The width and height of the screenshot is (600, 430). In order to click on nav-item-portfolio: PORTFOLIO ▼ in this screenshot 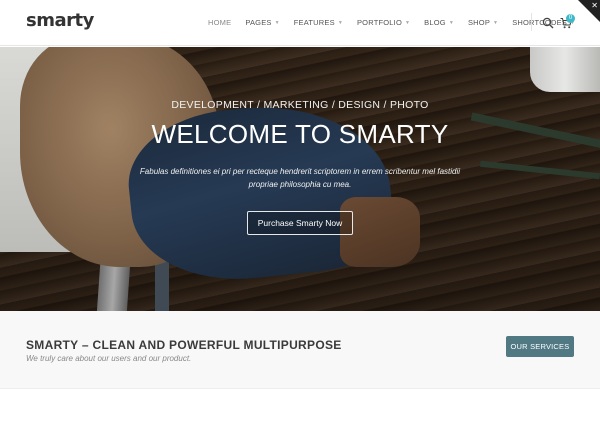, I will do `click(383, 22)`.